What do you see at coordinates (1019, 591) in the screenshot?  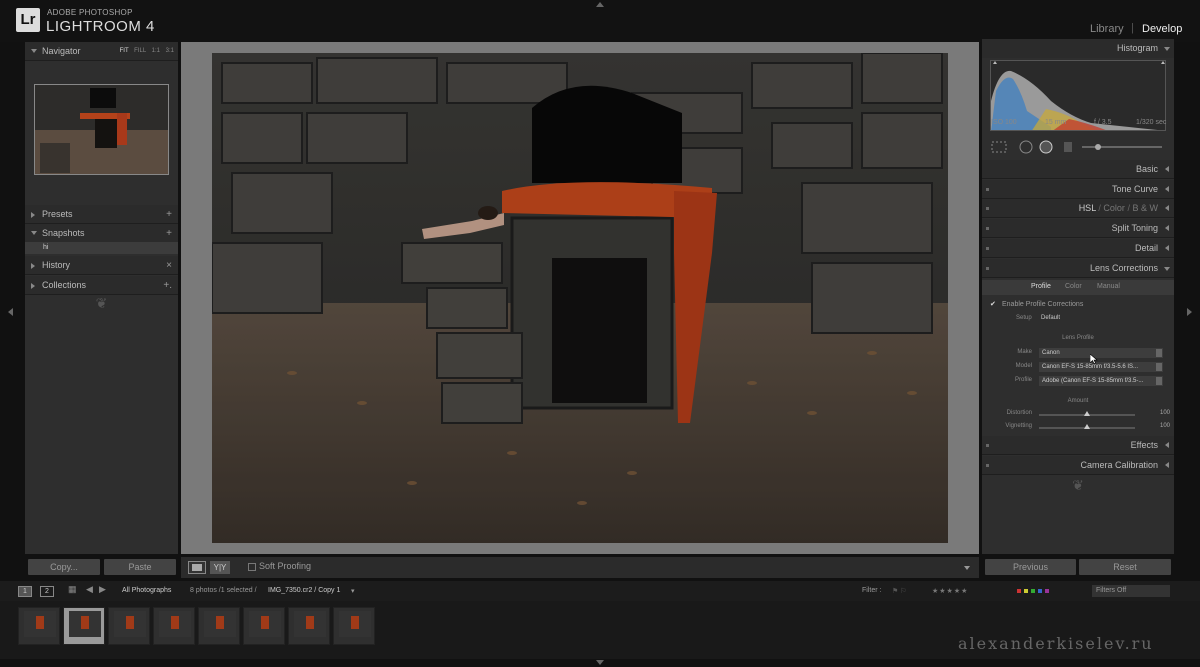 I see `red-label-filter-icon` at bounding box center [1019, 591].